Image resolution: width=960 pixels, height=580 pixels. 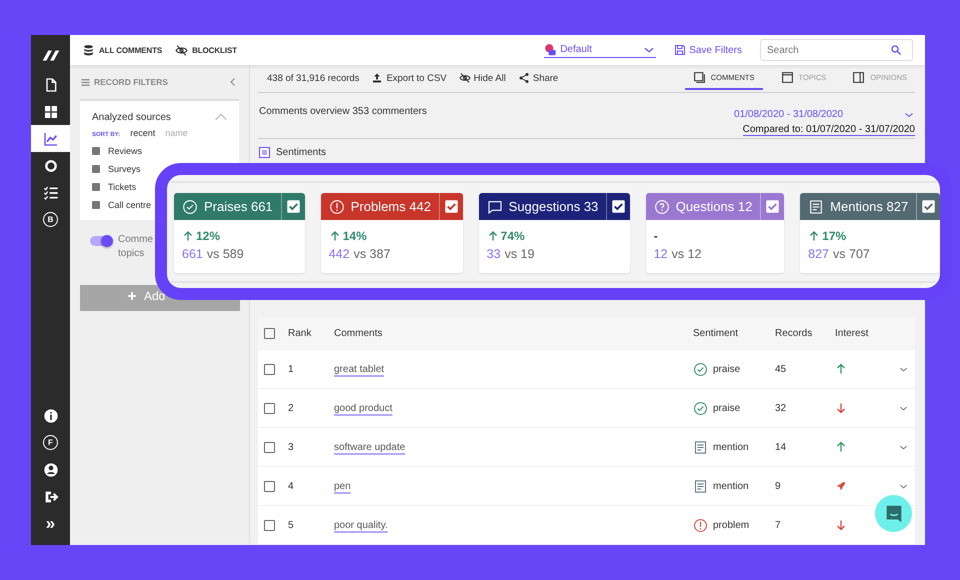 What do you see at coordinates (50, 138) in the screenshot?
I see `chart-icon` at bounding box center [50, 138].